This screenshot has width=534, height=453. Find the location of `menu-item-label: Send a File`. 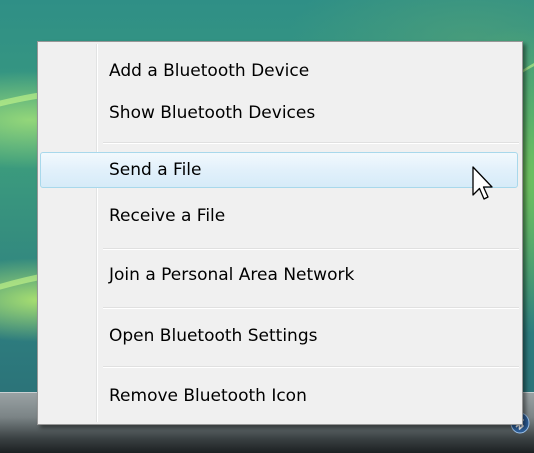

menu-item-label: Send a File is located at coordinates (155, 170).